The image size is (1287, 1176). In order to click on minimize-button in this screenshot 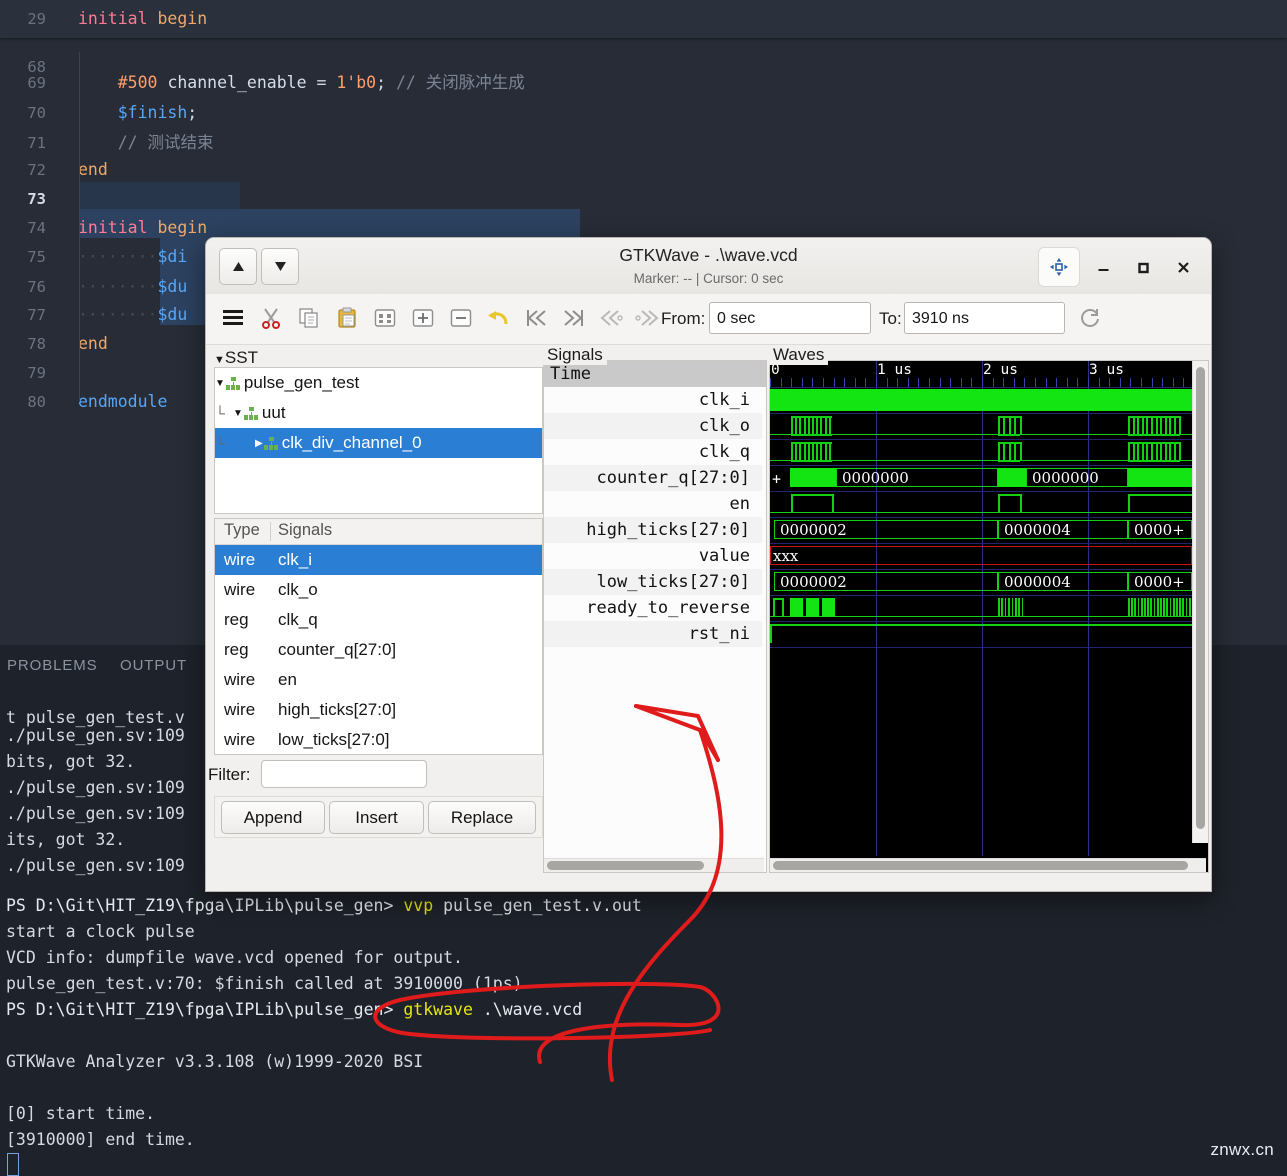, I will do `click(1103, 267)`.